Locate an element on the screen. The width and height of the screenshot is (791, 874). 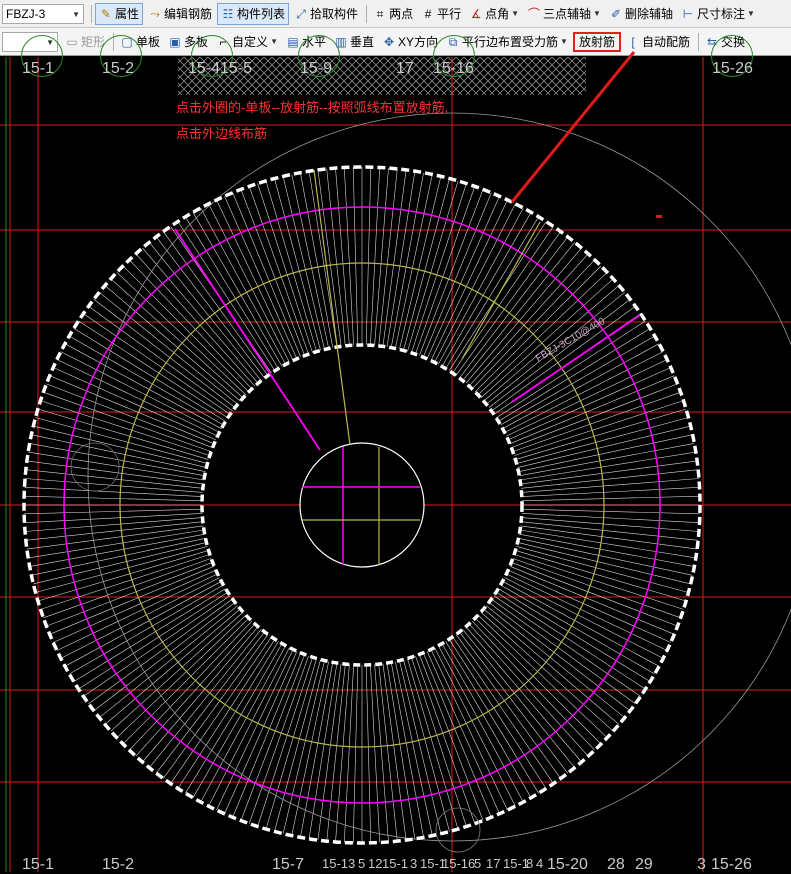
auto-rebar-button: [自动配筋 is located at coordinates (658, 42).